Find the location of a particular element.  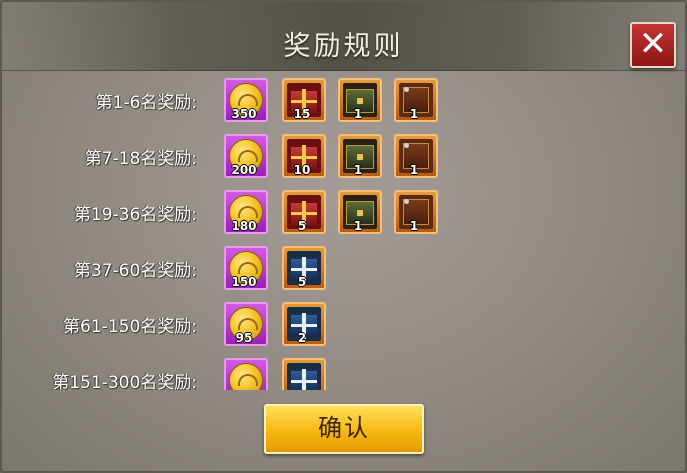

item-count: 180 is located at coordinates (244, 226).